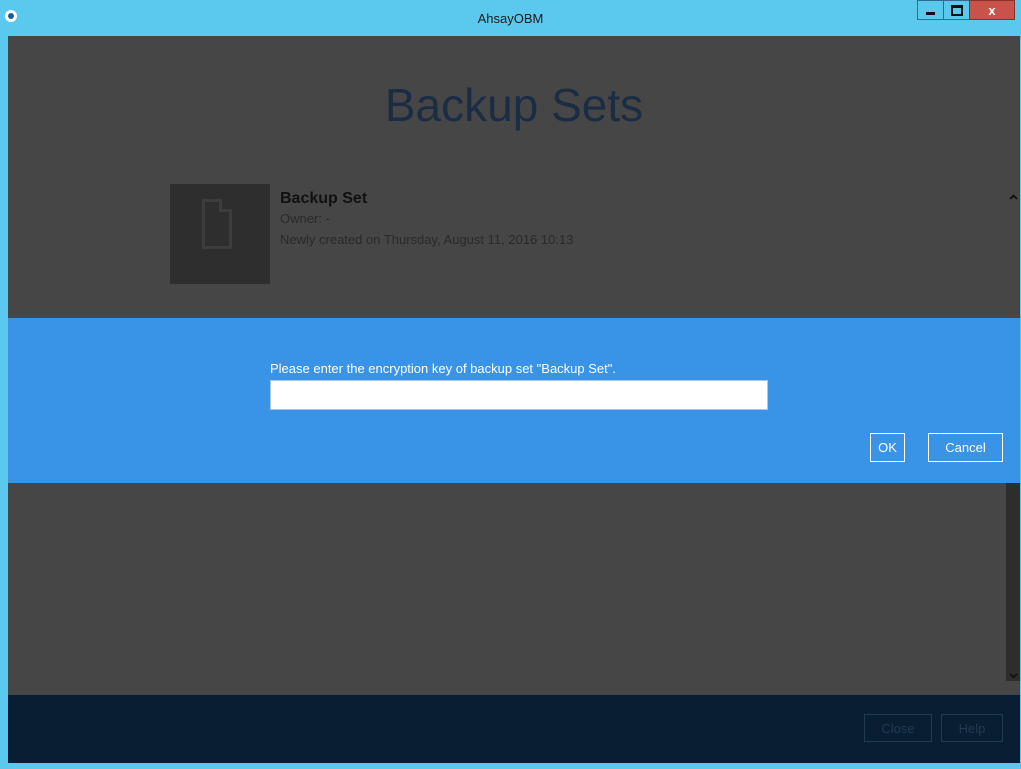  I want to click on encryption-key-input, so click(519, 395).